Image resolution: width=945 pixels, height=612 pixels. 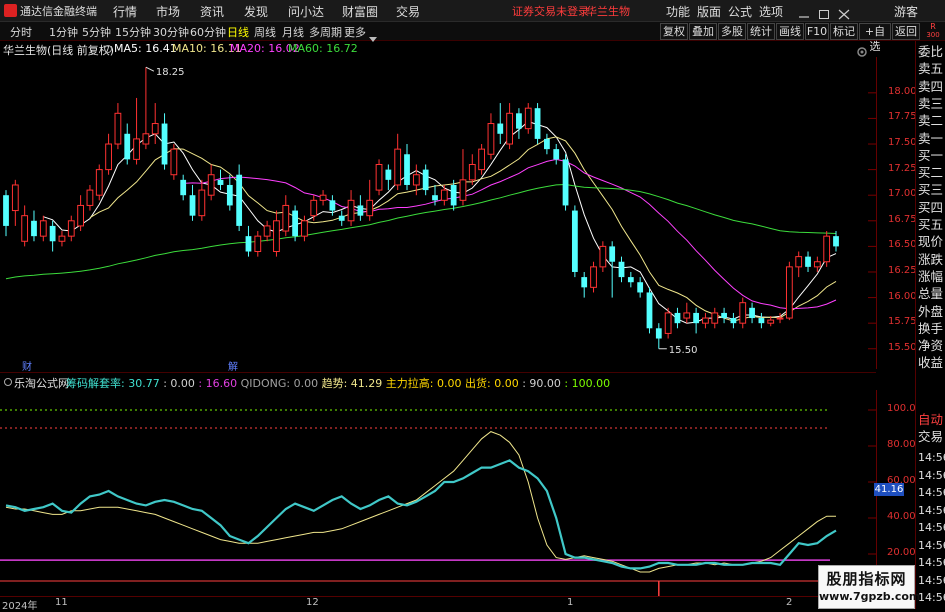 What do you see at coordinates (931, 363) in the screenshot?
I see `quote-field-label: 收益` at bounding box center [931, 363].